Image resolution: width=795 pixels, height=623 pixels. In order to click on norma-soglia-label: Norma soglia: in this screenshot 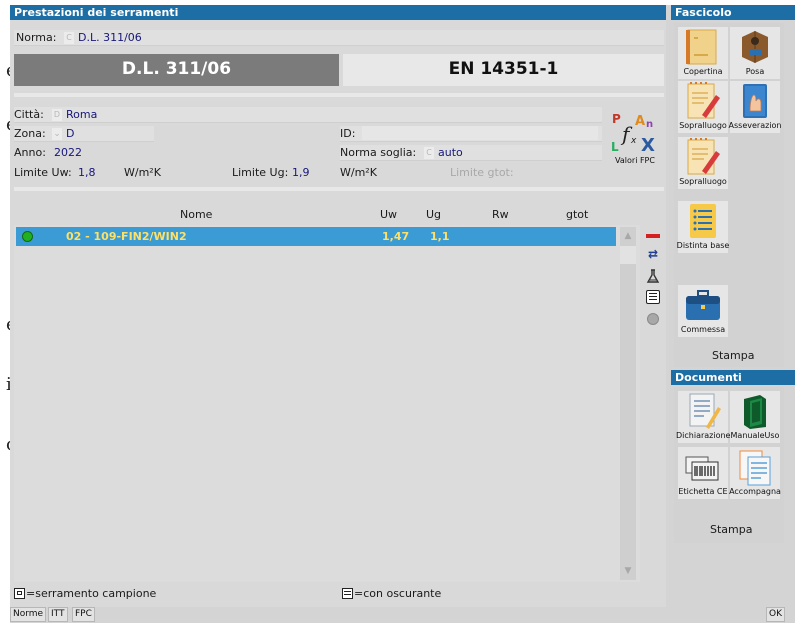, I will do `click(378, 152)`.